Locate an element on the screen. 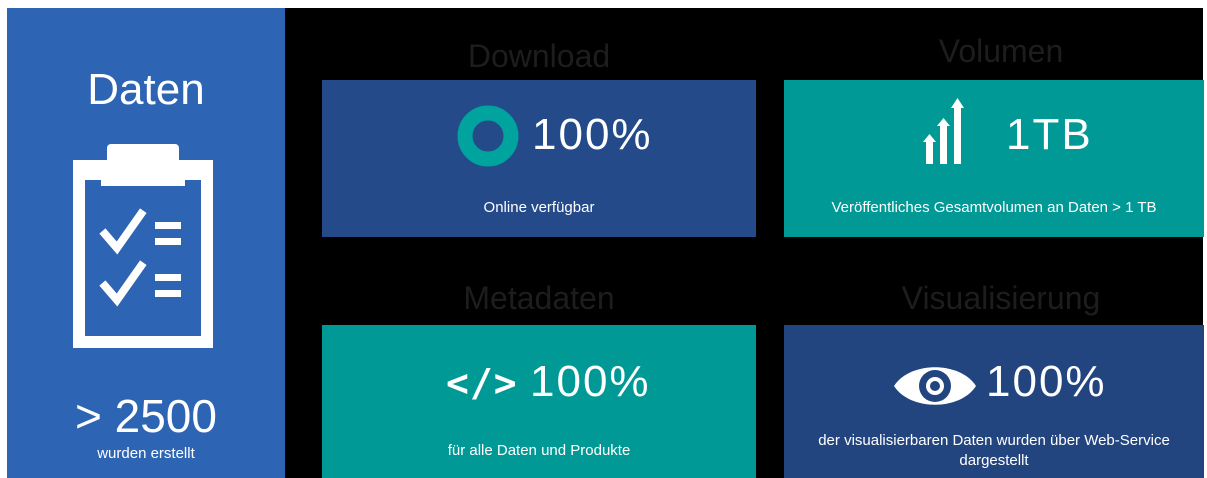 Image resolution: width=1207 pixels, height=478 pixels. metadaten-value: 100% is located at coordinates (590, 381).